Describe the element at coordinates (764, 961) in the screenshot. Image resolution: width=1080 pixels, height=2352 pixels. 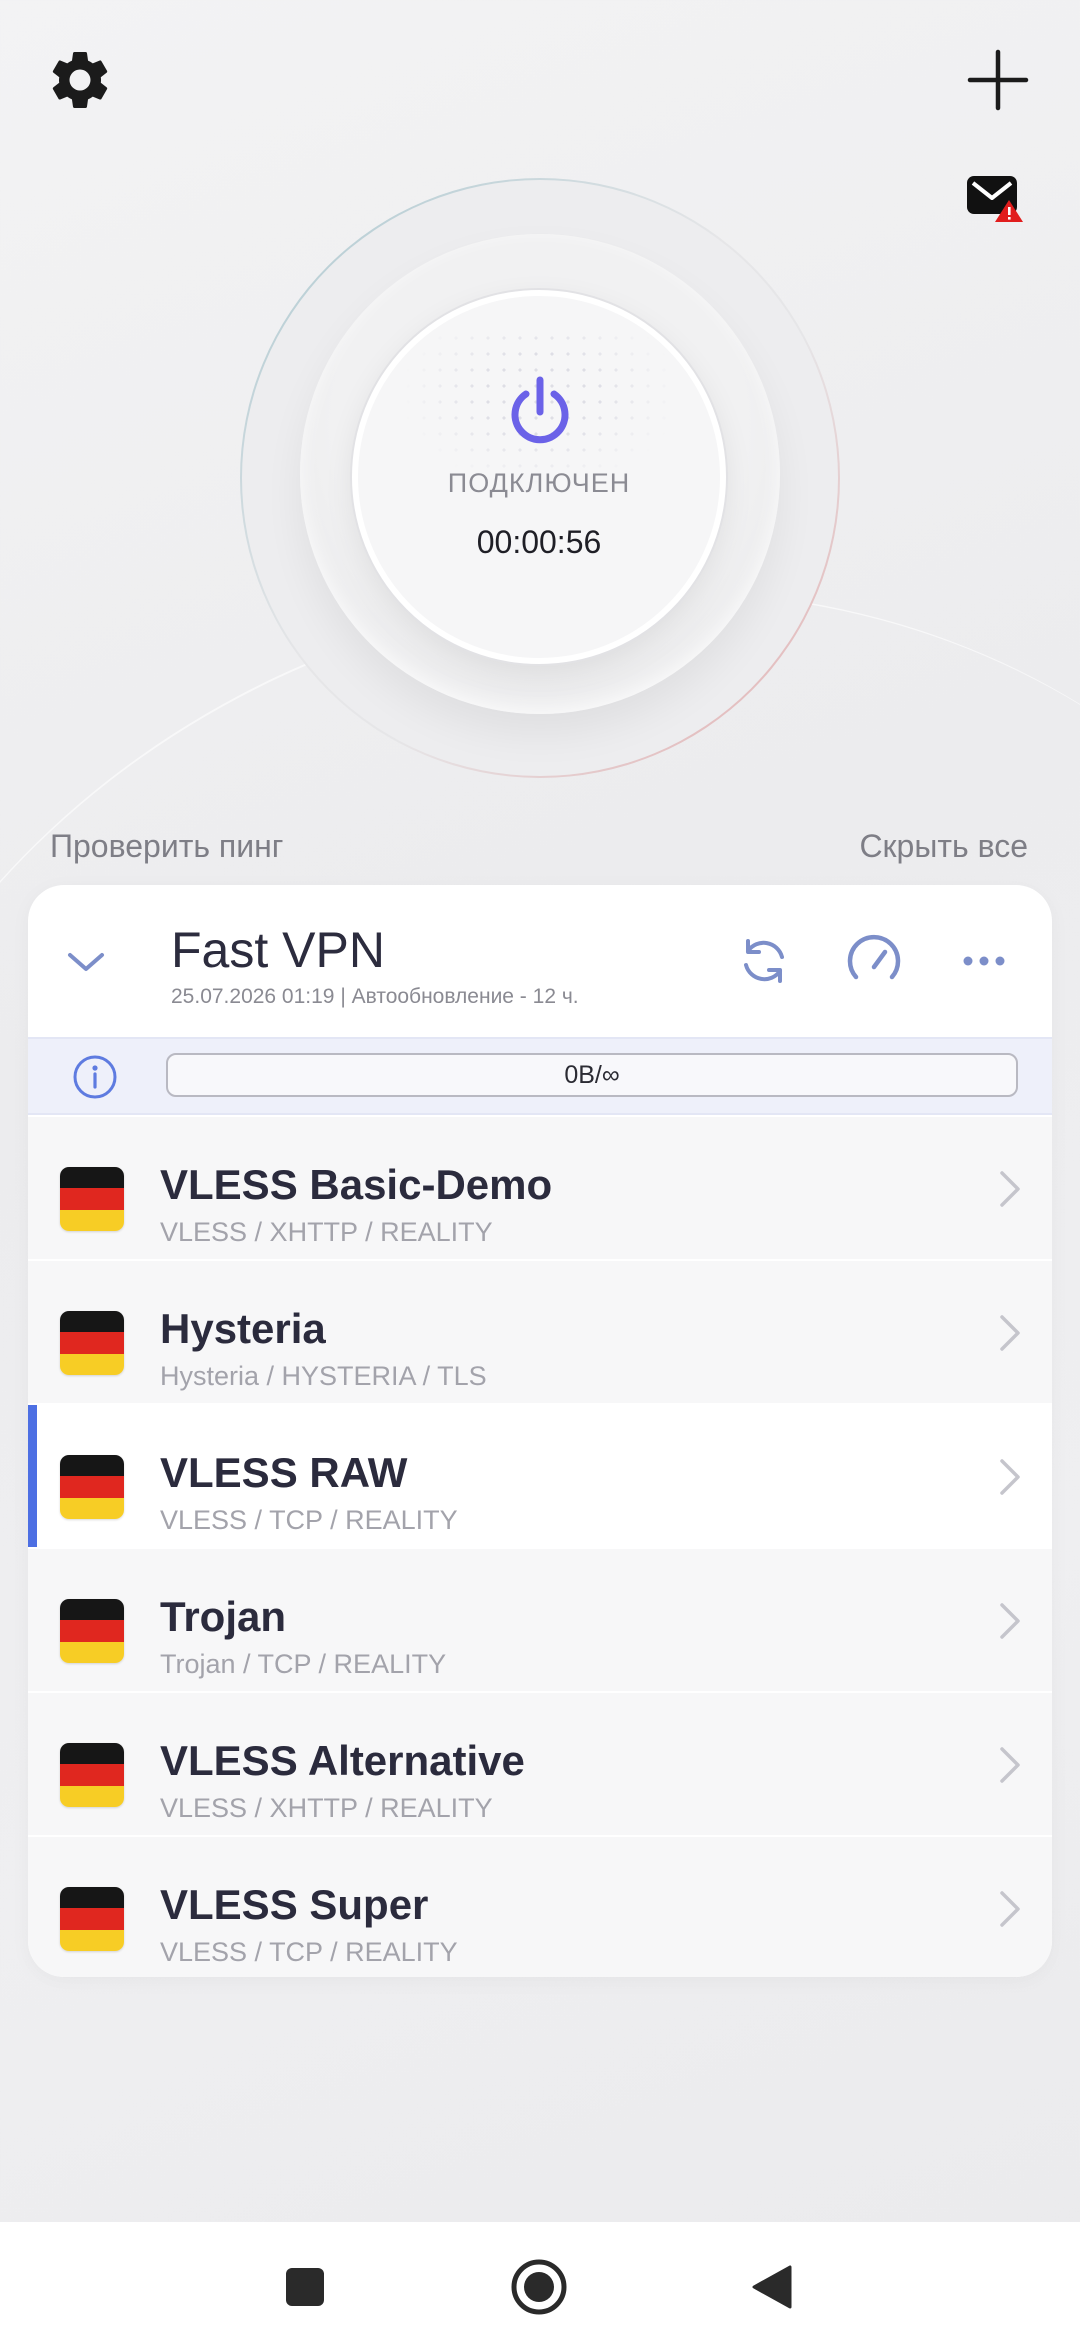
I see `refresh-icon` at that location.